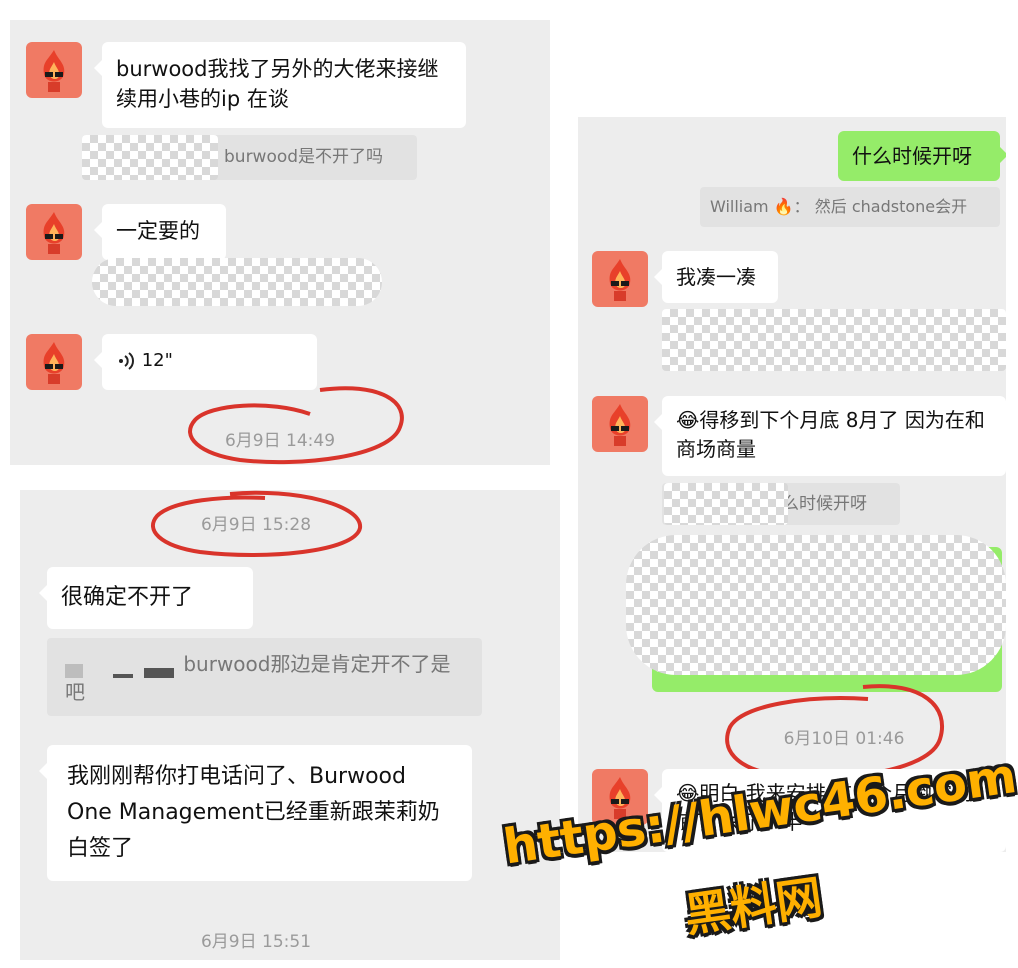 The height and width of the screenshot is (968, 1018). What do you see at coordinates (739, 206) in the screenshot?
I see `quote-user: William` at bounding box center [739, 206].